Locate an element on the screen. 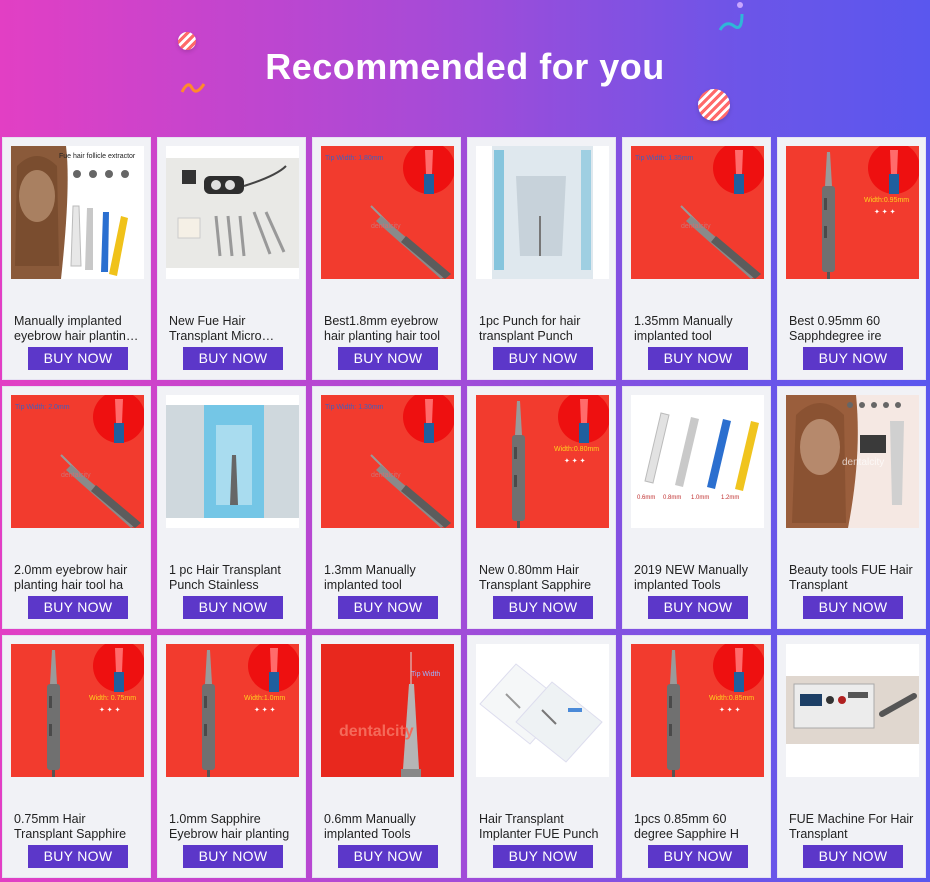  product-card: FUE Machine For Hair Transplant BUY NOW is located at coordinates (851, 756).